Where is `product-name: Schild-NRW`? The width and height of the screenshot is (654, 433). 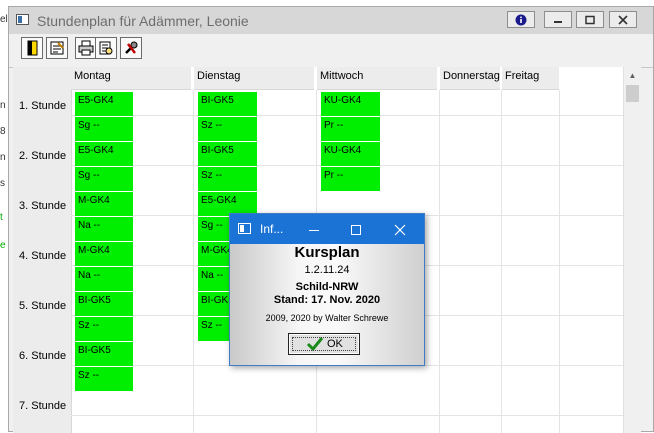 product-name: Schild-NRW is located at coordinates (327, 287).